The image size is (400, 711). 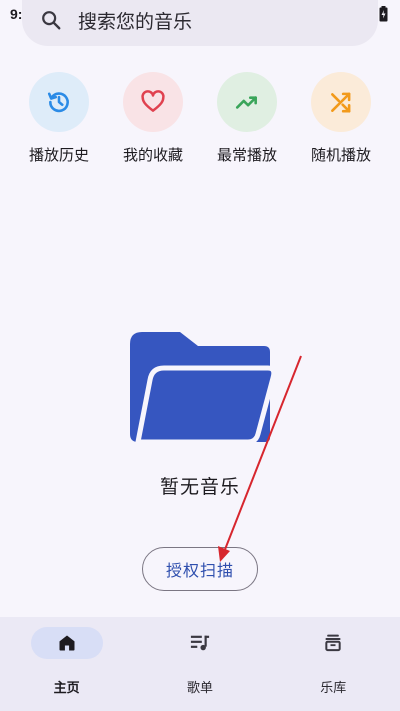 I want to click on nav-active-indicator, so click(x=66, y=643).